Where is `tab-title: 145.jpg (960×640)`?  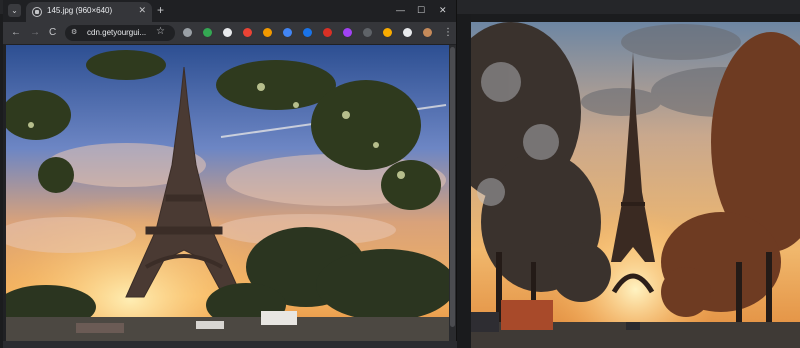
tab-title: 145.jpg (960×640) is located at coordinates (80, 10).